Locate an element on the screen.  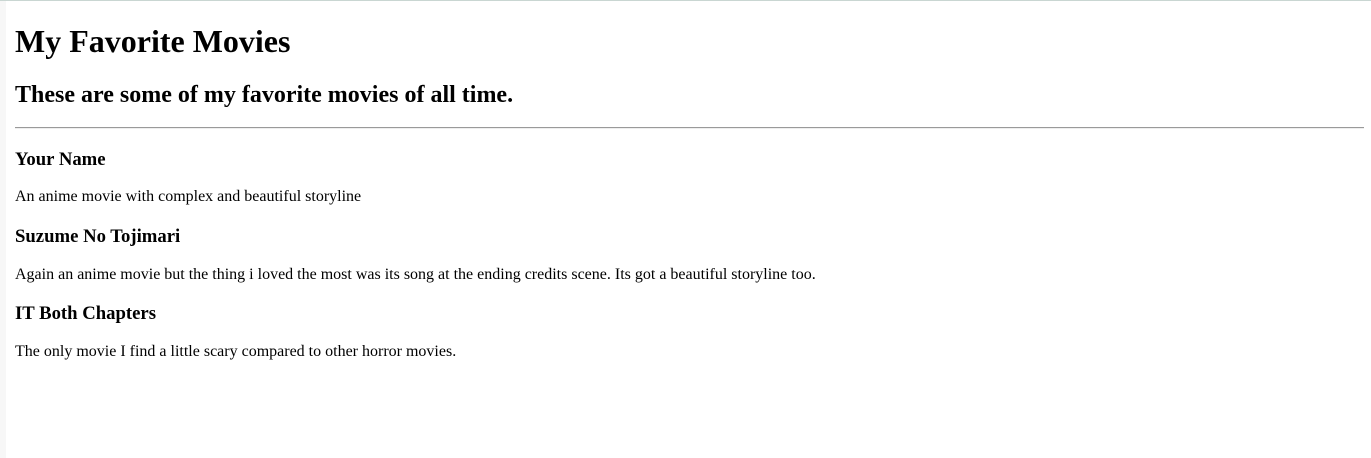
horizontal-divider is located at coordinates (689, 128).